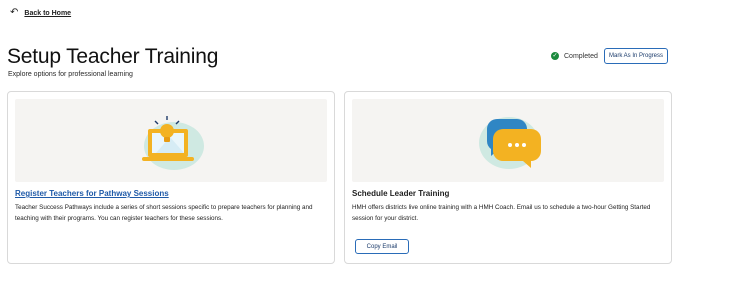 The height and width of the screenshot is (300, 742). Describe the element at coordinates (173, 143) in the screenshot. I see `laptop-lightbulb-icon` at that location.